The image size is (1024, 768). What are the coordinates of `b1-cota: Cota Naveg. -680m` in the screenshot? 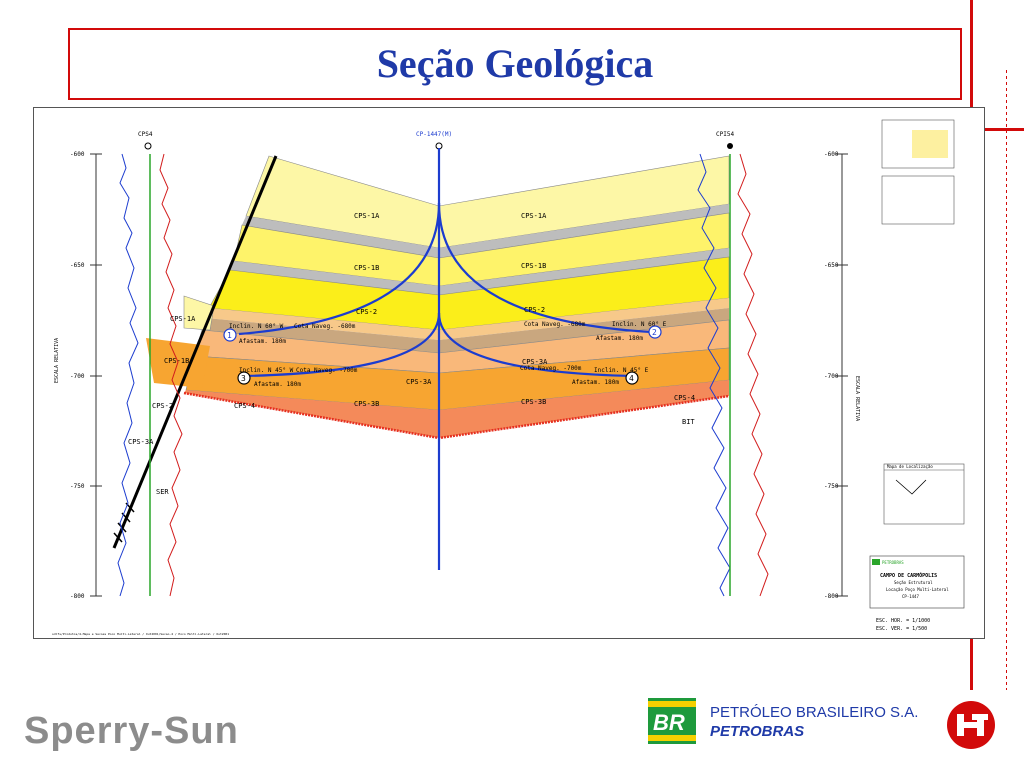 It's located at (325, 326).